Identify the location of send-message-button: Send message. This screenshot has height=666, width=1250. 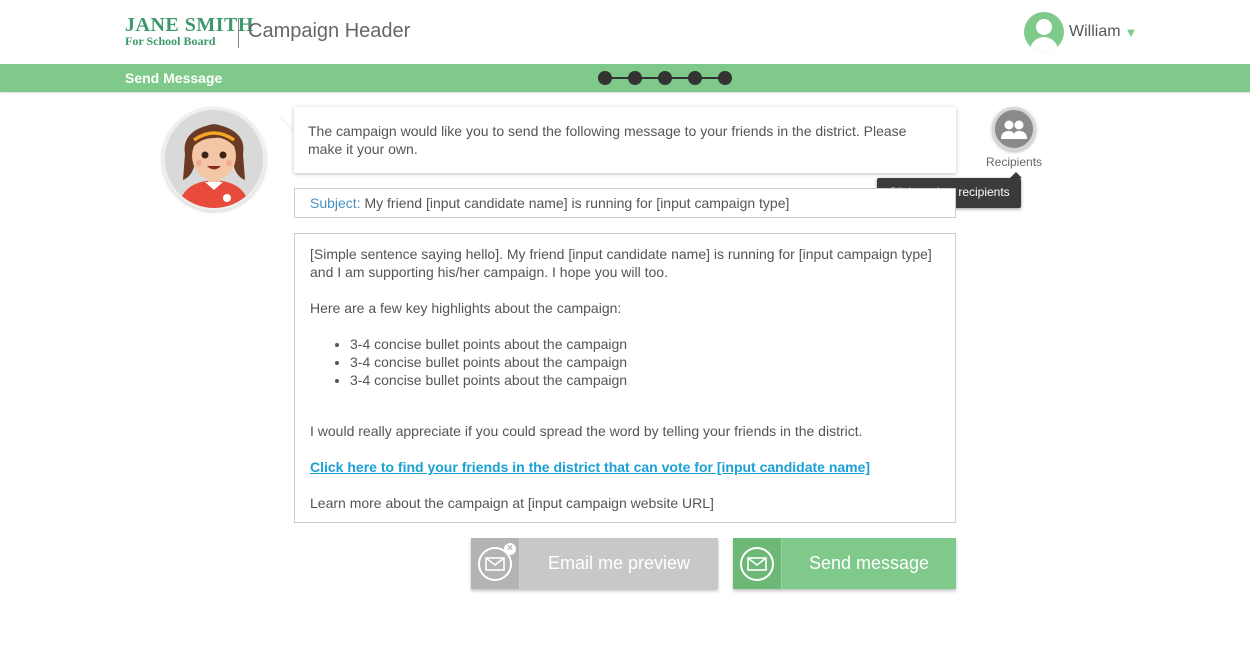
(844, 563).